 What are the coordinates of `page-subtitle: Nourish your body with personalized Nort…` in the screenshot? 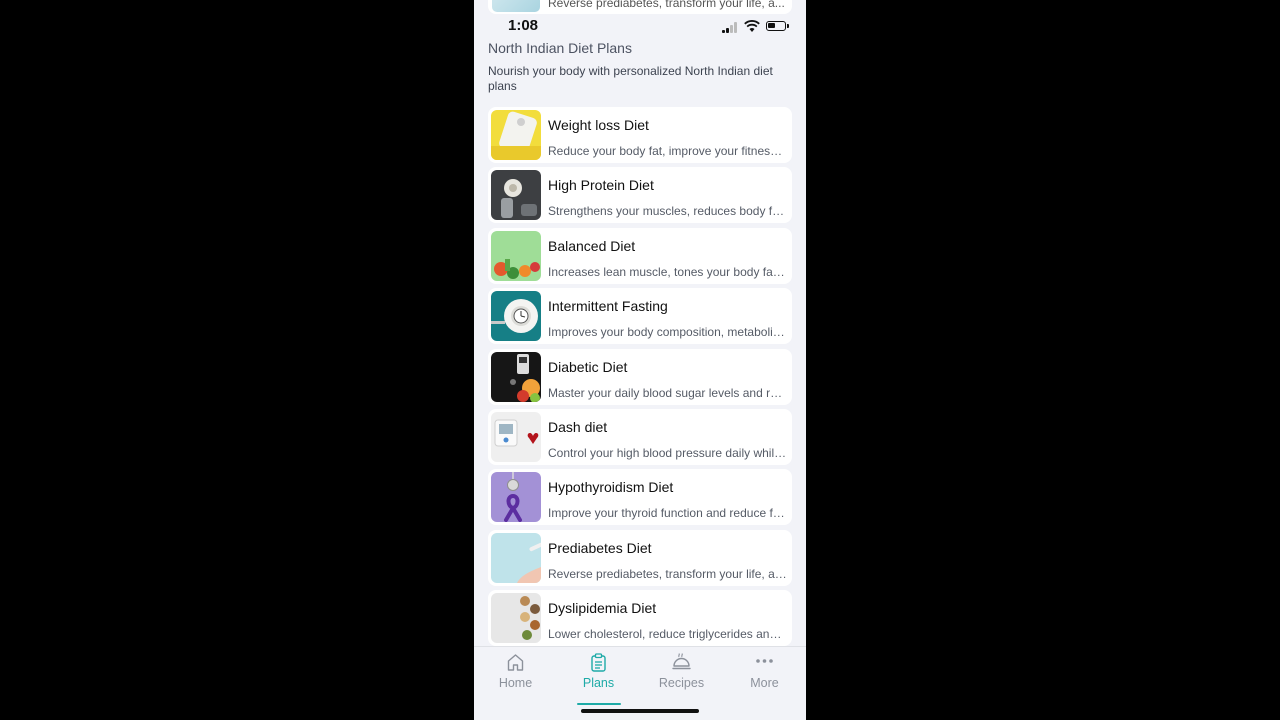 It's located at (630, 78).